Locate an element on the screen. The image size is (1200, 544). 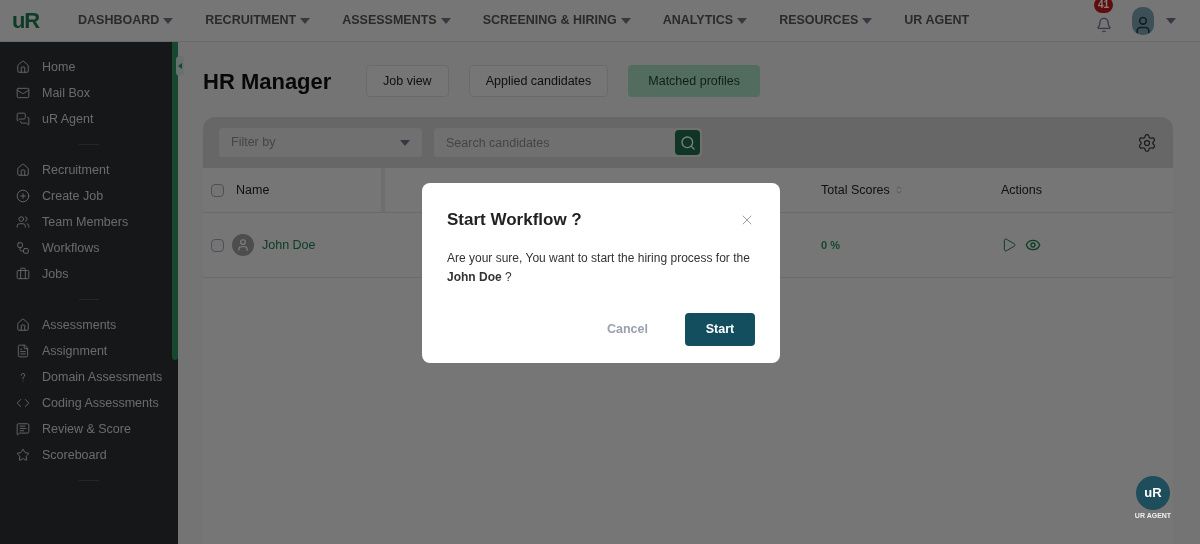
nav-menu-item: RESOURCES is located at coordinates (826, 20).